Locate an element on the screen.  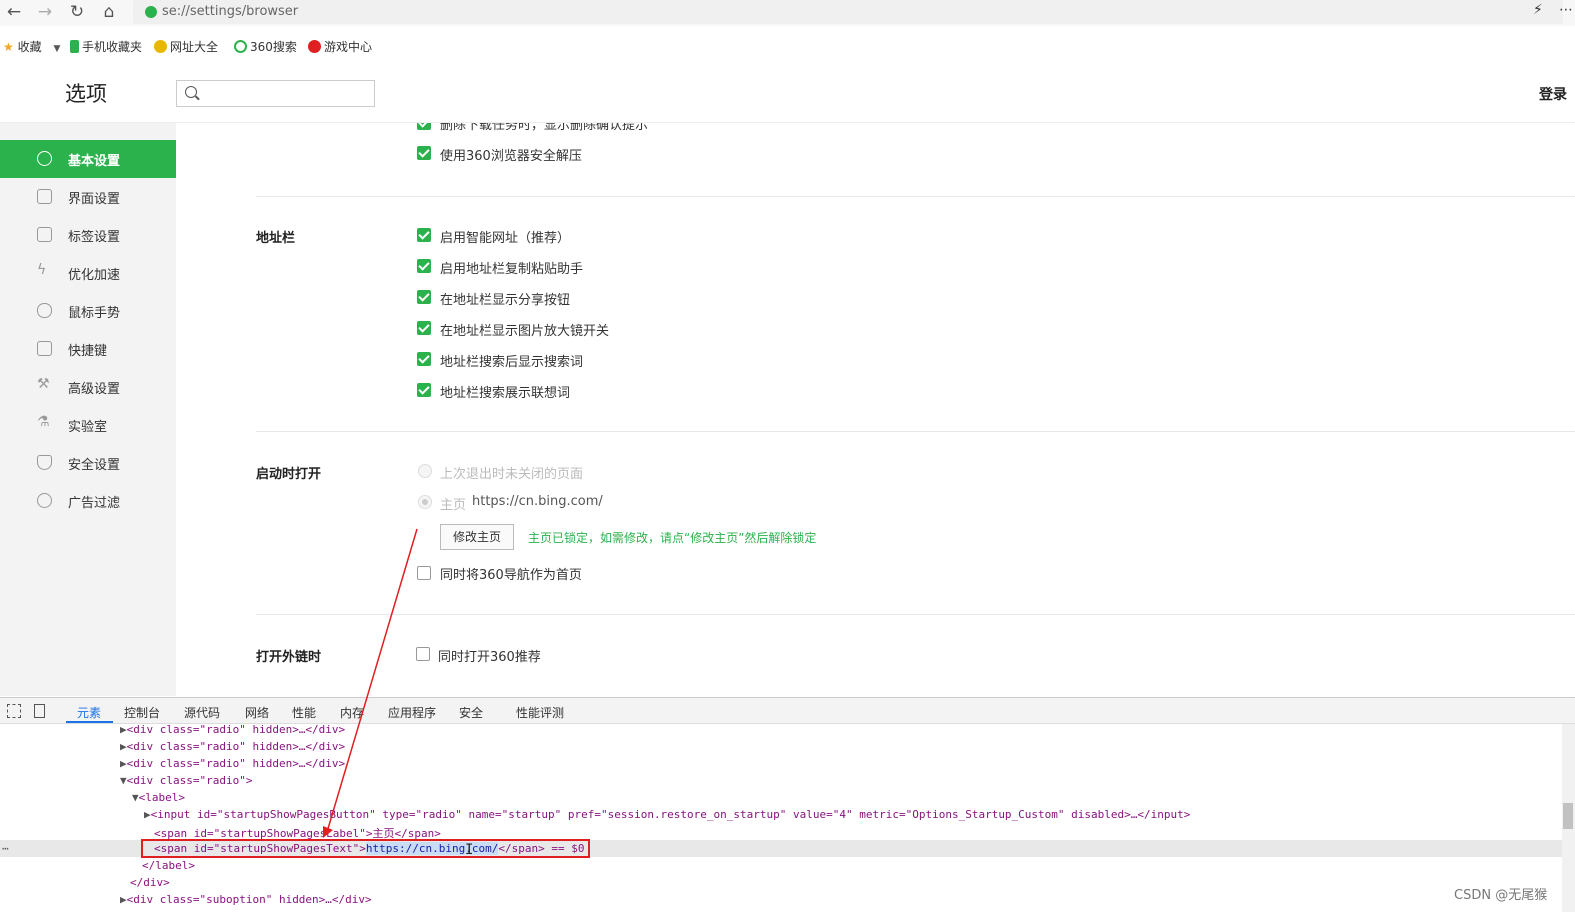
arrow-line is located at coordinates (372, 680).